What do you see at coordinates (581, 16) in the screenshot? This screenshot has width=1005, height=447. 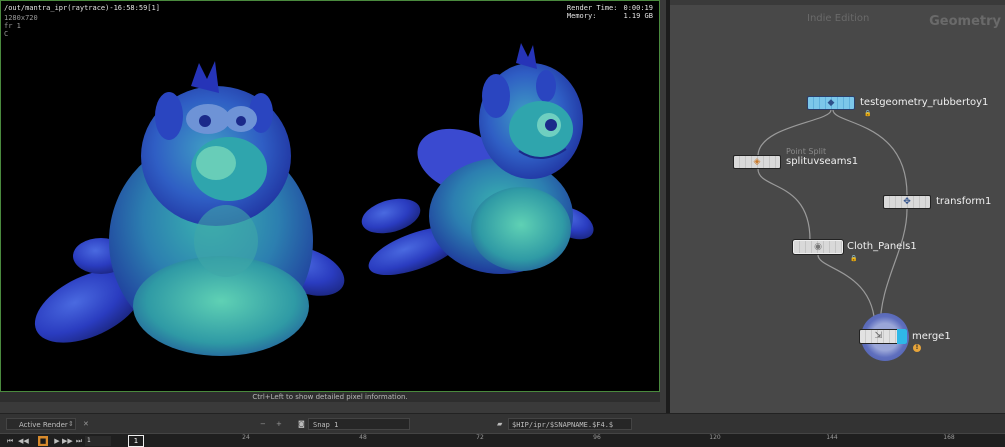 I see `memory-label: Memory:` at bounding box center [581, 16].